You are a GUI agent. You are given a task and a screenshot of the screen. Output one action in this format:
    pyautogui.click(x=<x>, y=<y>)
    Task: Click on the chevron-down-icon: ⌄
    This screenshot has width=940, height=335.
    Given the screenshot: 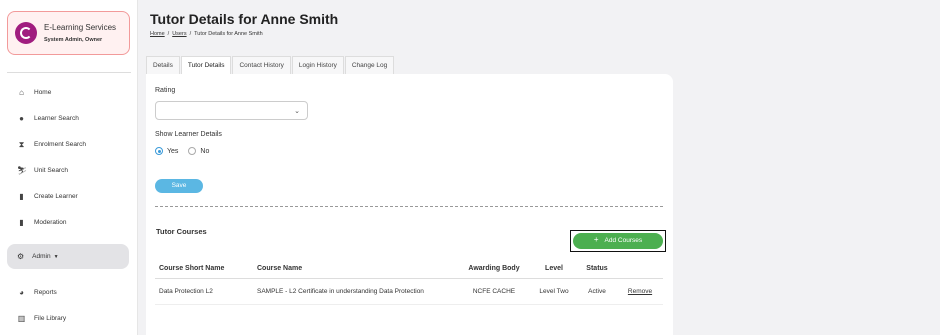 What is the action you would take?
    pyautogui.click(x=297, y=111)
    